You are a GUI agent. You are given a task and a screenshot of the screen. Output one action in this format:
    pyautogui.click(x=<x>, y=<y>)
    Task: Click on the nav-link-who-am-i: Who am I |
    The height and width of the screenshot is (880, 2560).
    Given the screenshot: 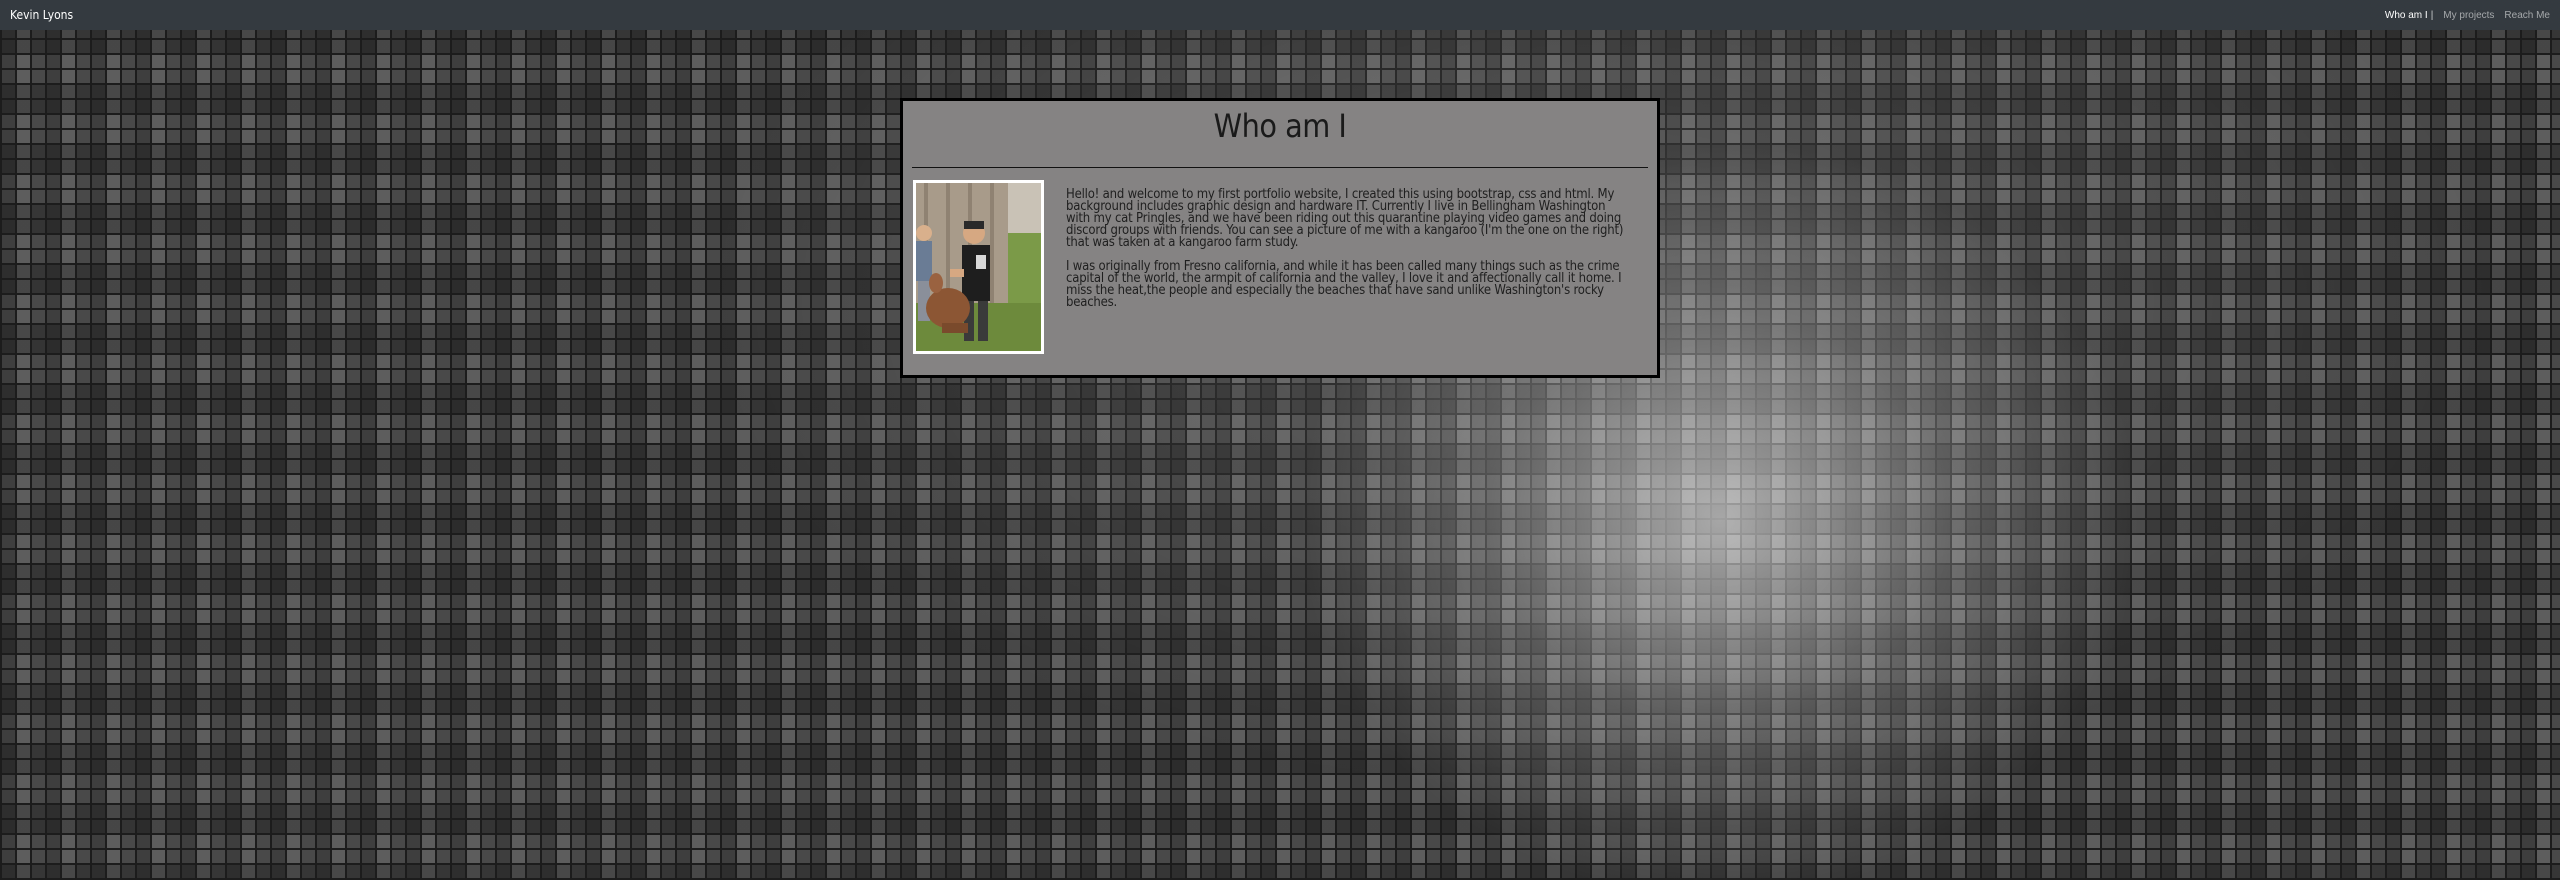 What is the action you would take?
    pyautogui.click(x=2409, y=15)
    